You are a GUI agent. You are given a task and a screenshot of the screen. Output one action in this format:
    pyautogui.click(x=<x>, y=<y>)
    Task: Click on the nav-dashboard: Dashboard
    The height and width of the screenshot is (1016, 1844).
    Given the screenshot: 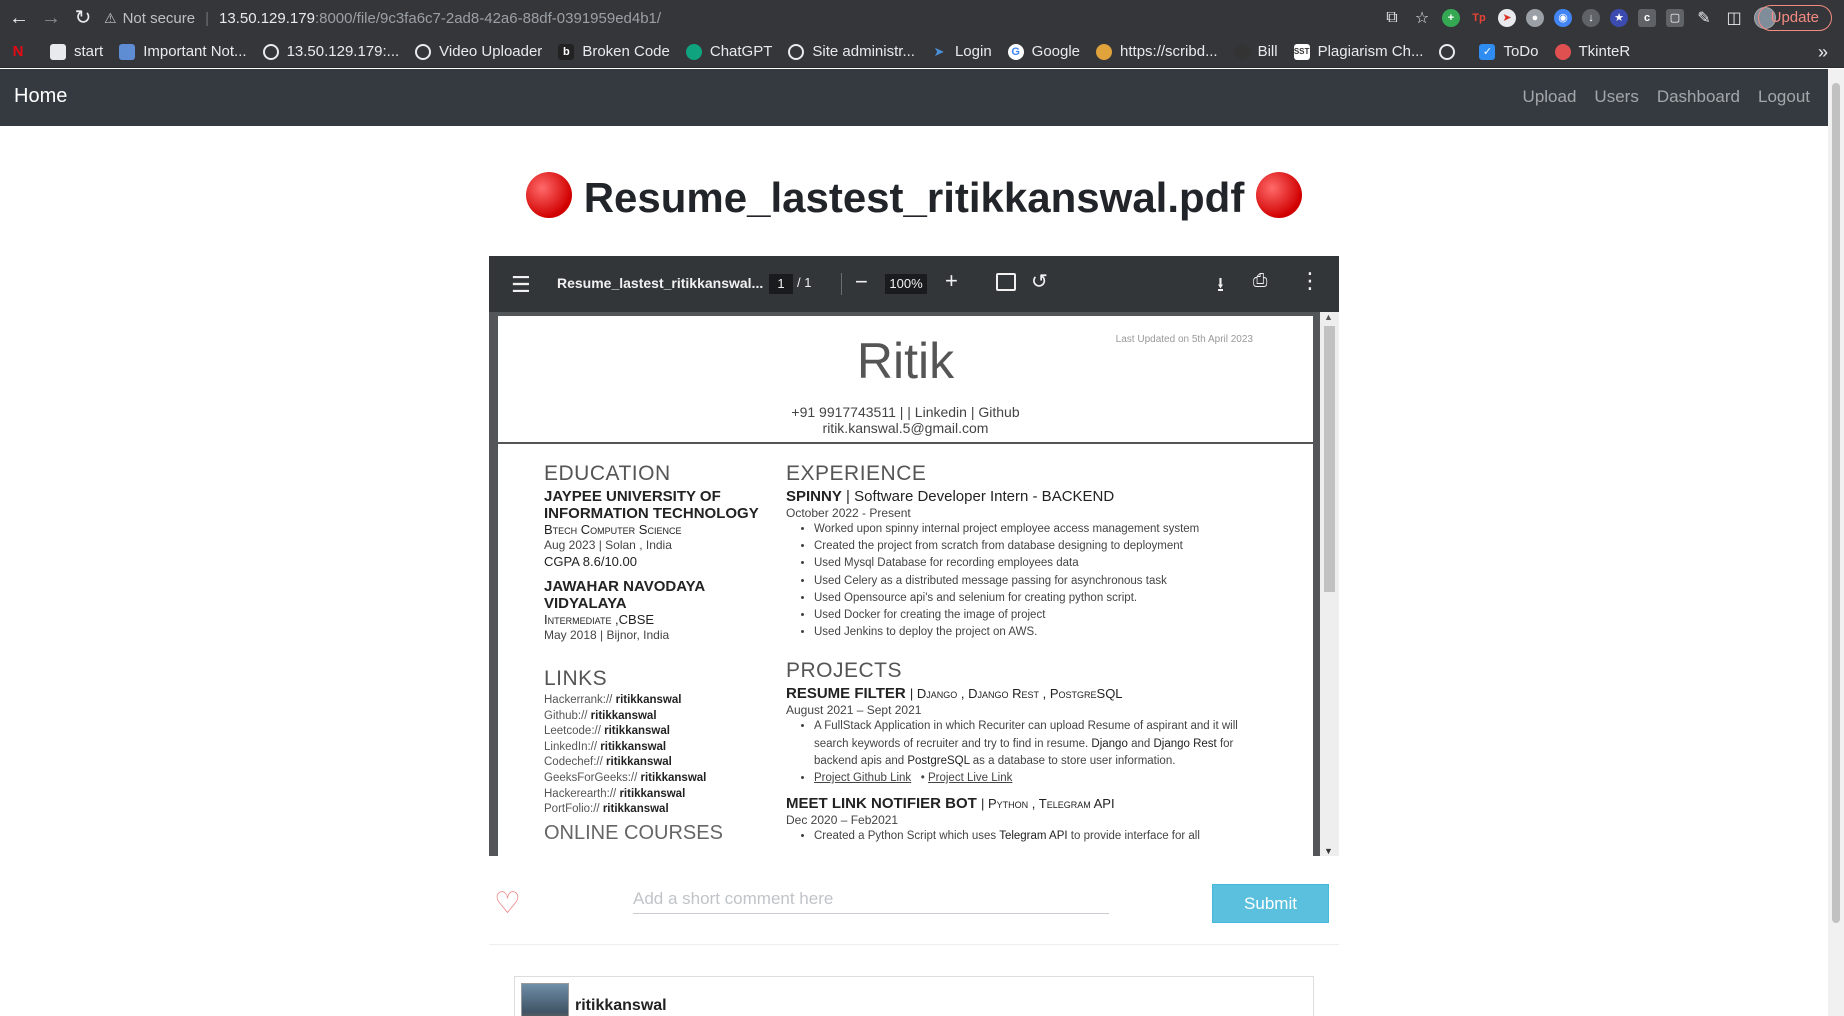 What is the action you would take?
    pyautogui.click(x=1698, y=97)
    